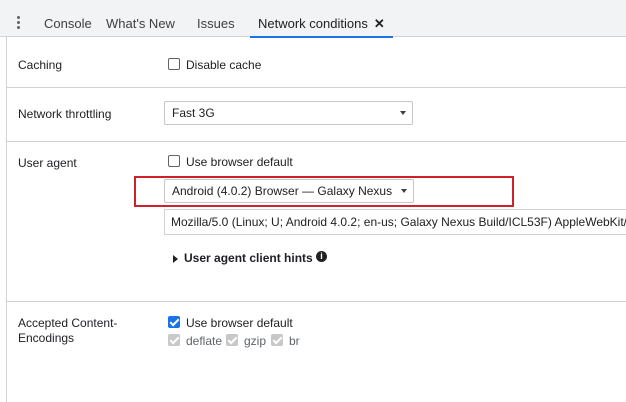 The image size is (626, 402). What do you see at coordinates (379, 24) in the screenshot?
I see `close-icon: ✕` at bounding box center [379, 24].